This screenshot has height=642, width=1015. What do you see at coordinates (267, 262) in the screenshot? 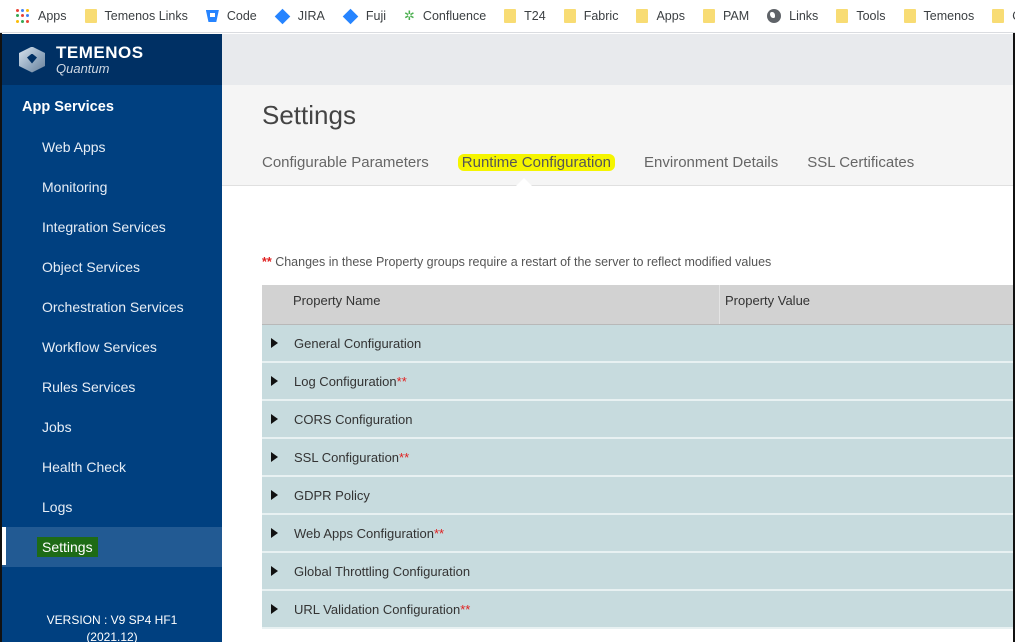
I see `restart-marker: **` at bounding box center [267, 262].